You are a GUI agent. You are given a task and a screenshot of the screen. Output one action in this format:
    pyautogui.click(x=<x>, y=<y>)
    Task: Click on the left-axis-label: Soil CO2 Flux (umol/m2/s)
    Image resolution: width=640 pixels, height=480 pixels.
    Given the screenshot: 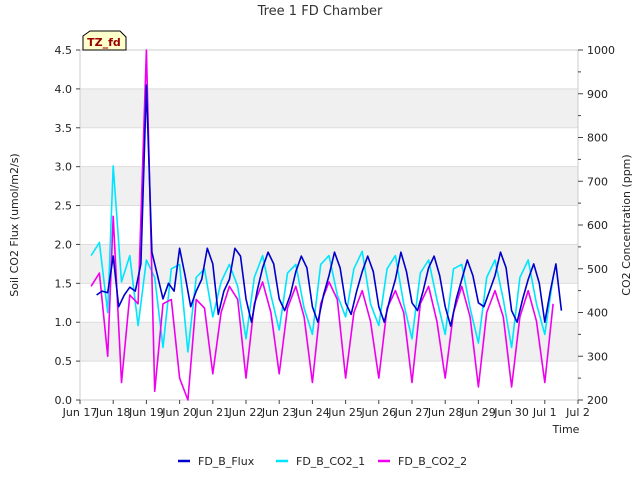 What is the action you would take?
    pyautogui.click(x=14, y=224)
    